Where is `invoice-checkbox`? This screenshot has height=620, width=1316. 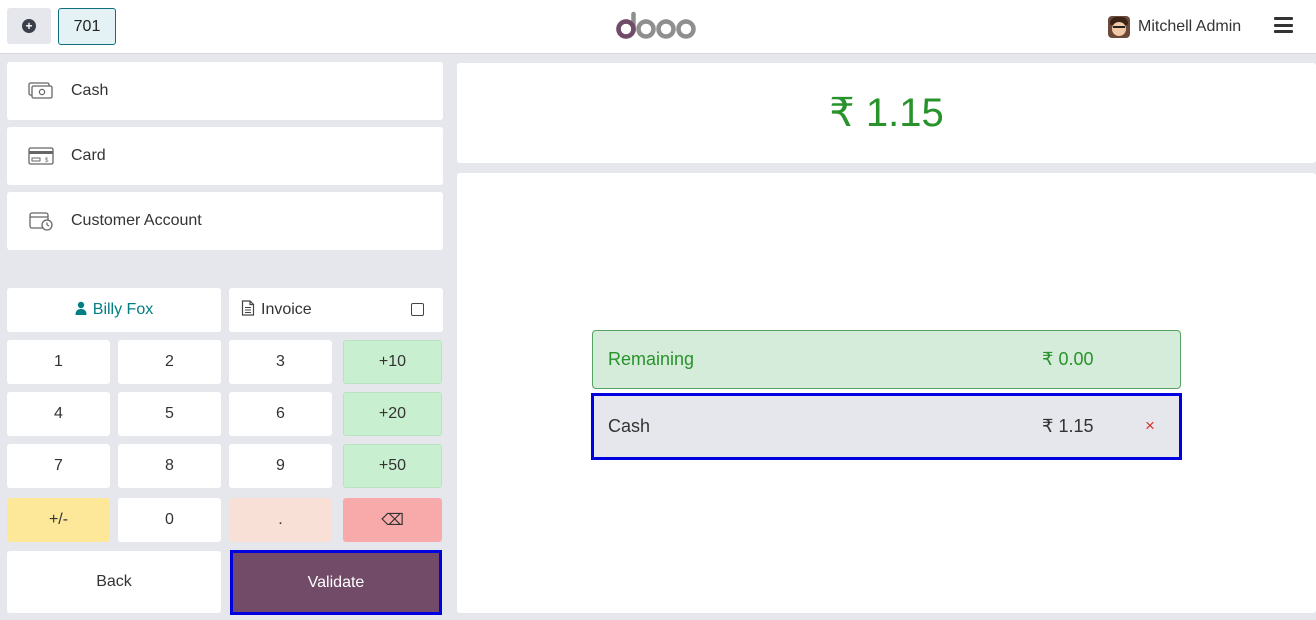
invoice-checkbox is located at coordinates (417, 309).